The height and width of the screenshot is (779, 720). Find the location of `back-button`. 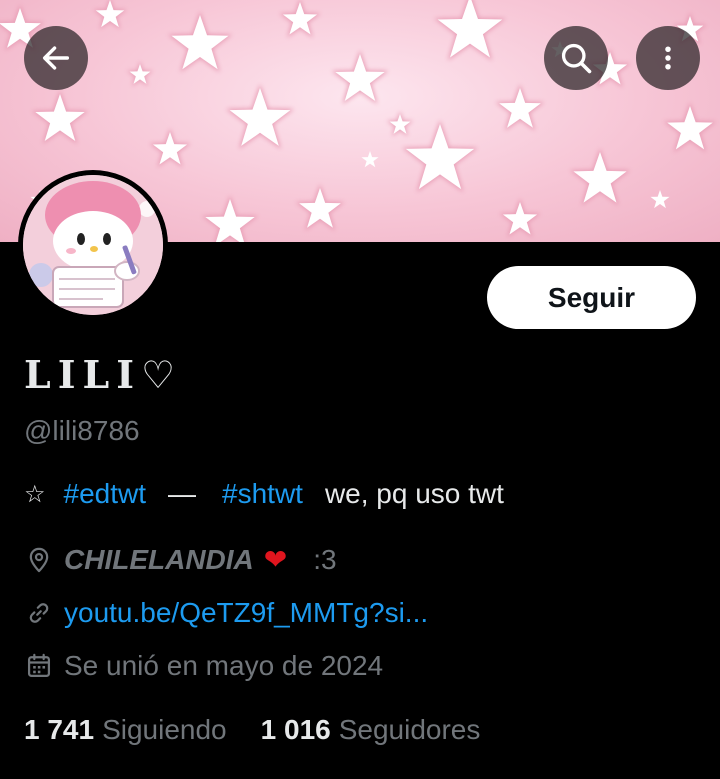

back-button is located at coordinates (56, 58).